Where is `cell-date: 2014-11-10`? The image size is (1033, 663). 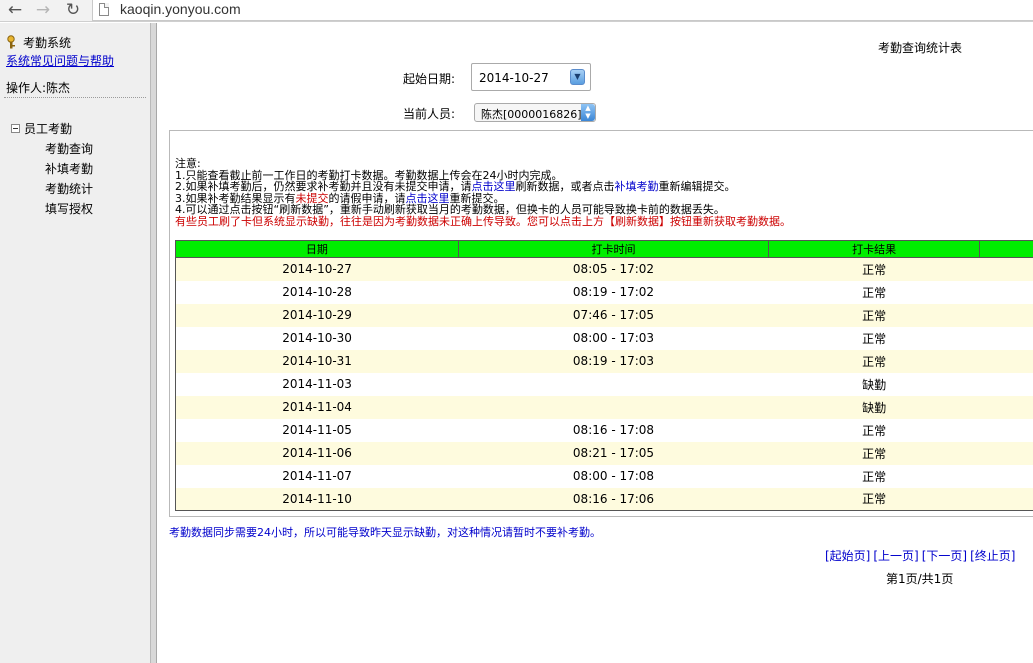
cell-date: 2014-11-10 is located at coordinates (317, 499).